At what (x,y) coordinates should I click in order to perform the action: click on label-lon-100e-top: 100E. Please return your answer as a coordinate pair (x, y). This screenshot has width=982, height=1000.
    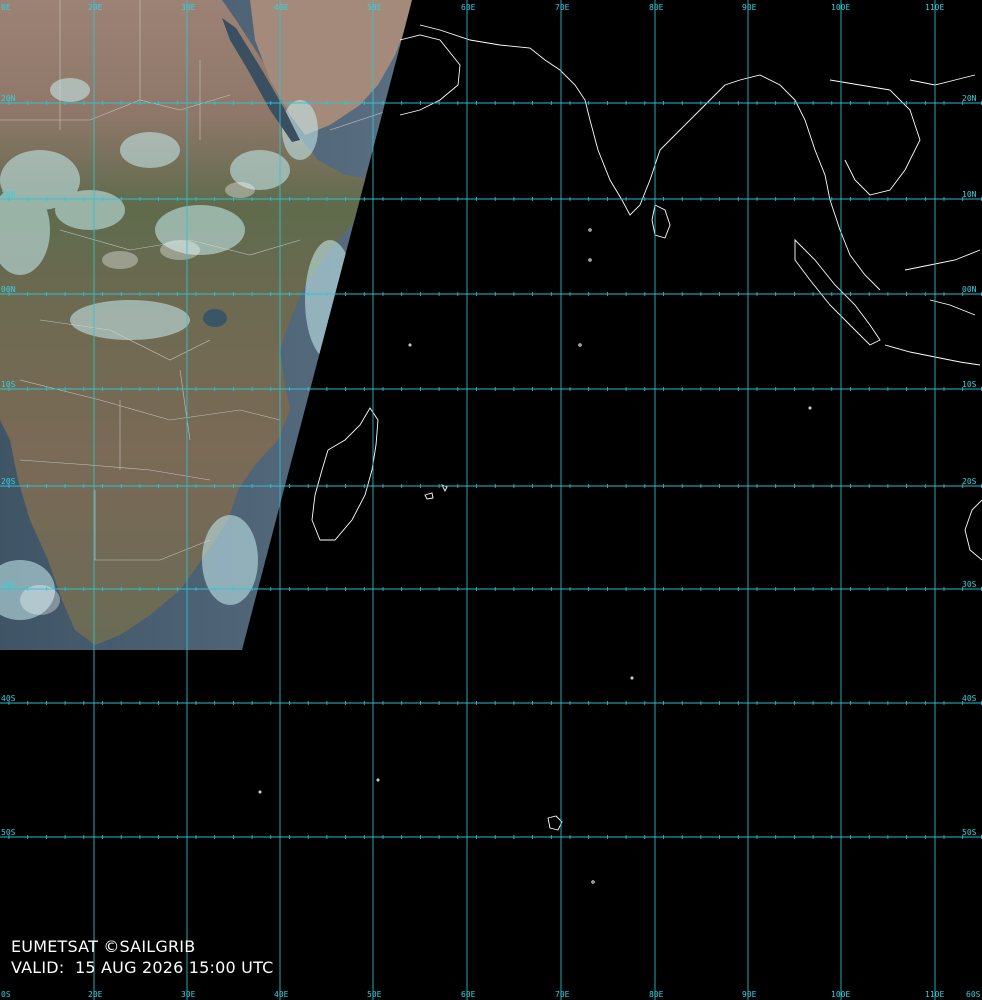
    Looking at the image, I should click on (840, 7).